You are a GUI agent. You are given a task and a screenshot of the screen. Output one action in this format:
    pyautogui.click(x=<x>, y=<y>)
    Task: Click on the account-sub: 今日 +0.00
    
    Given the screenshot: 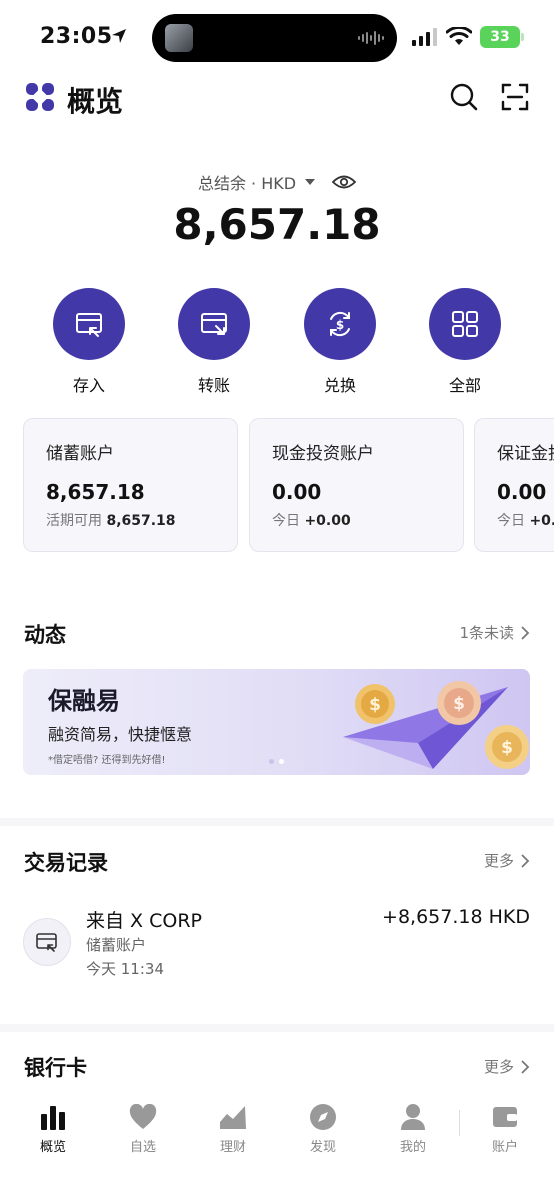 What is the action you would take?
    pyautogui.click(x=525, y=520)
    